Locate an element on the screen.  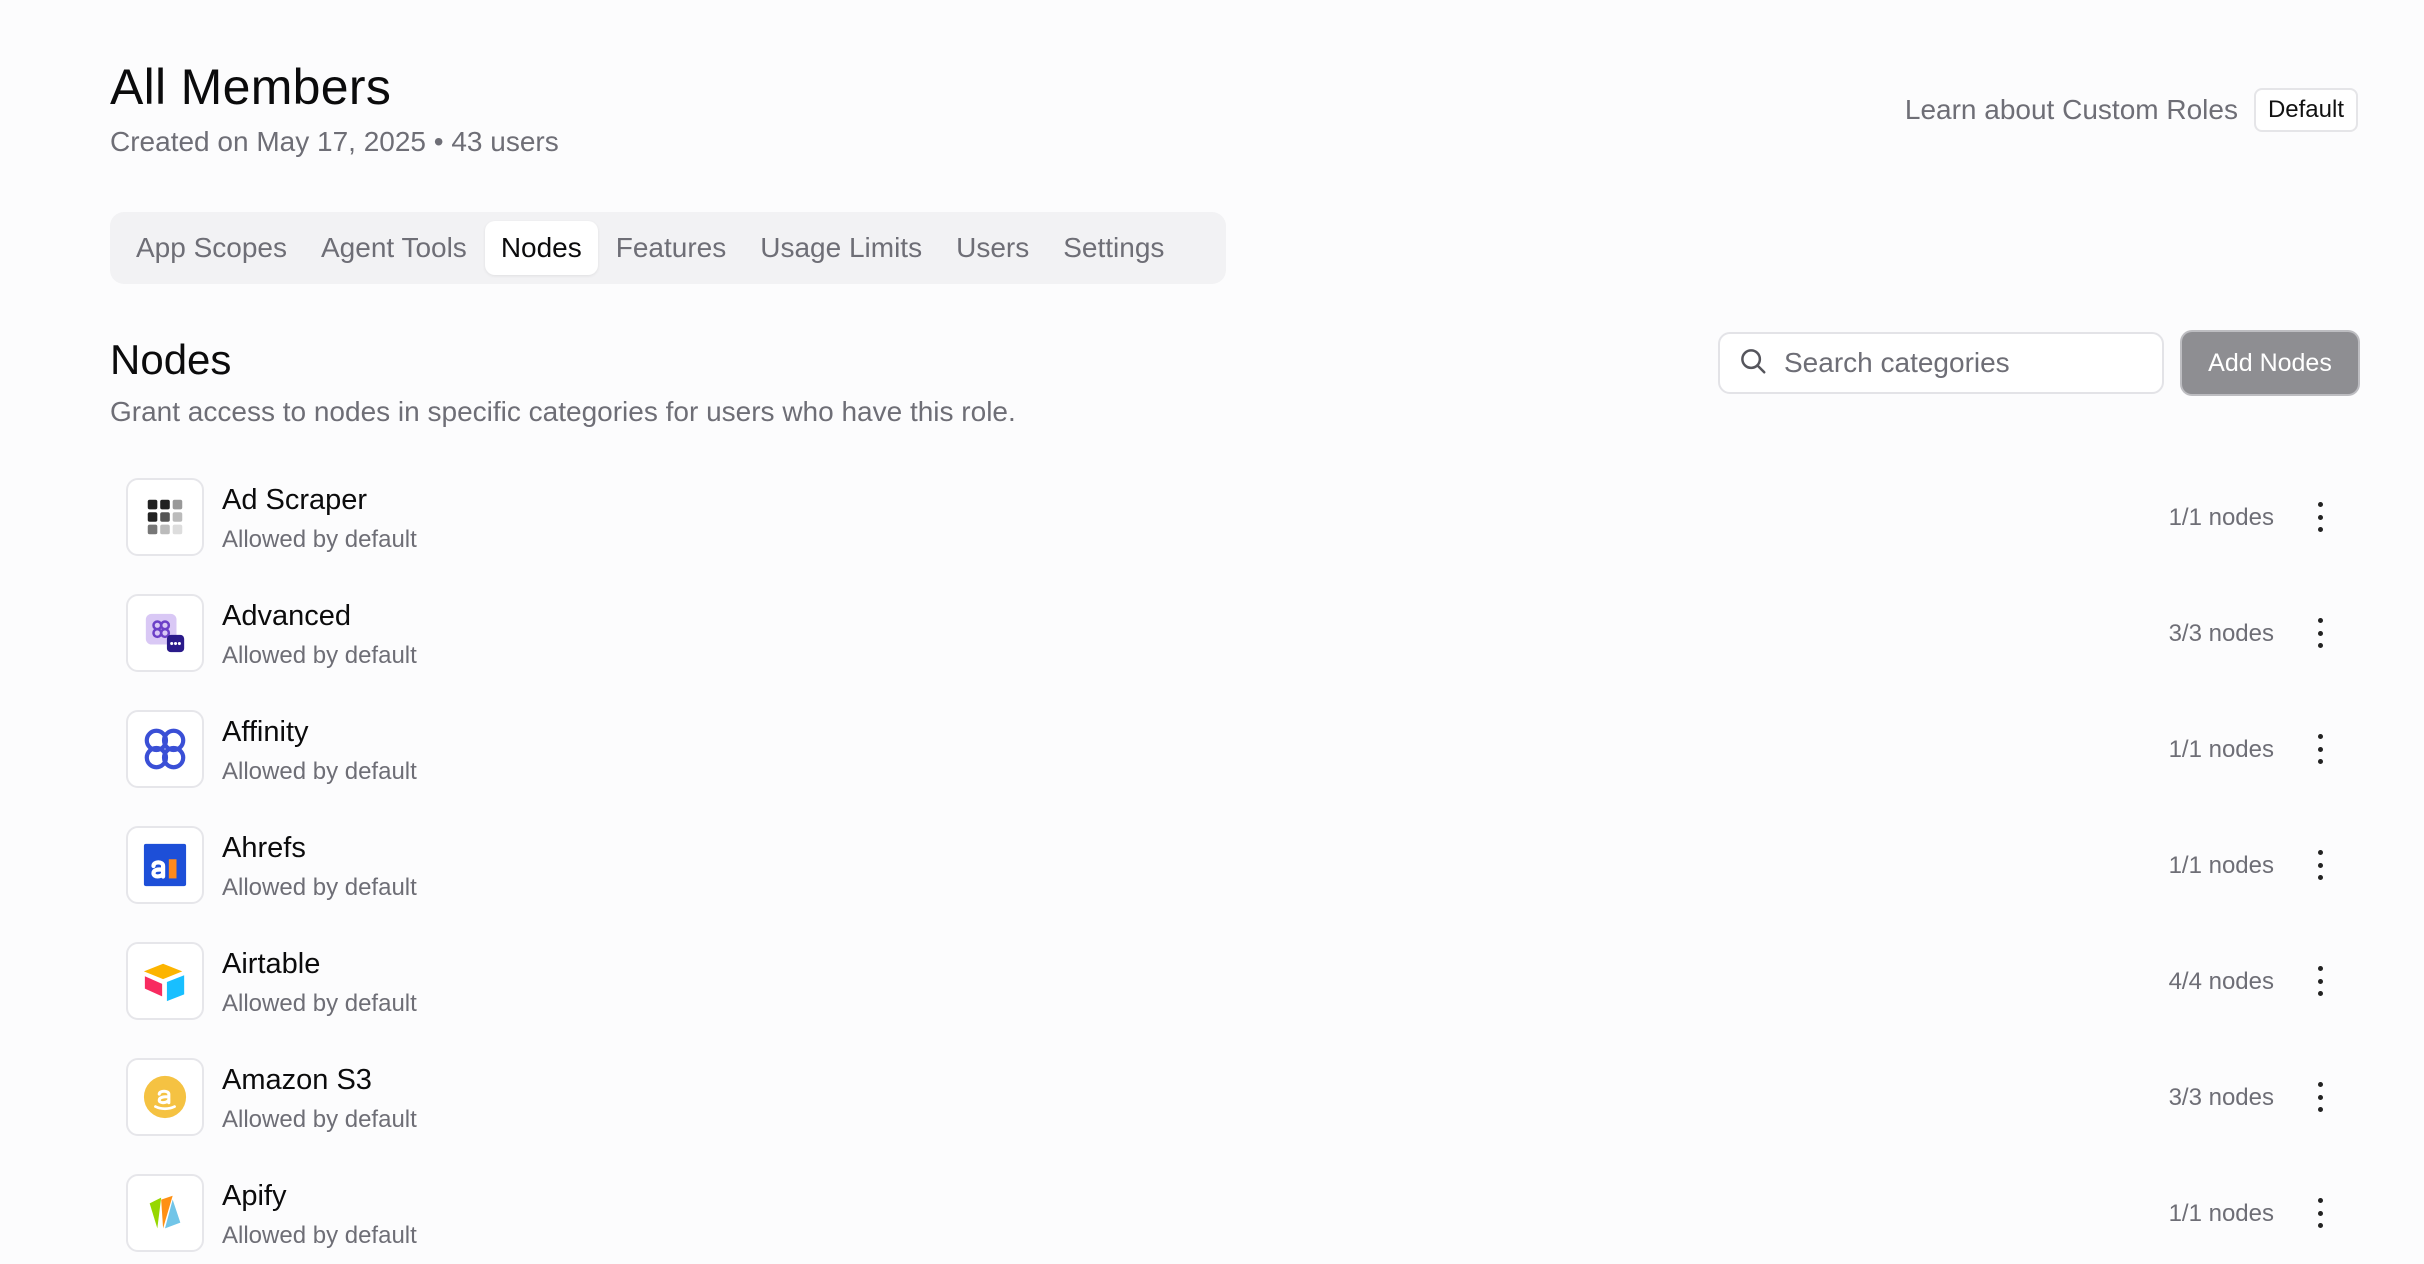
tab-users: Users is located at coordinates (992, 248).